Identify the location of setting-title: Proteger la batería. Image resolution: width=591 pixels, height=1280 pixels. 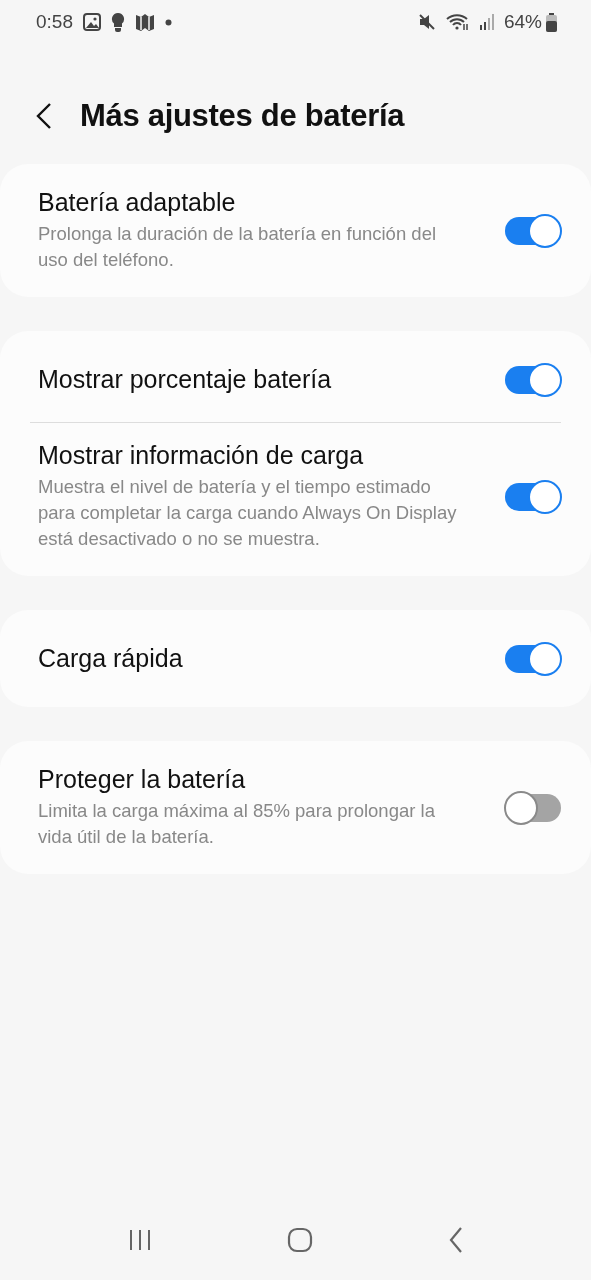
(142, 779).